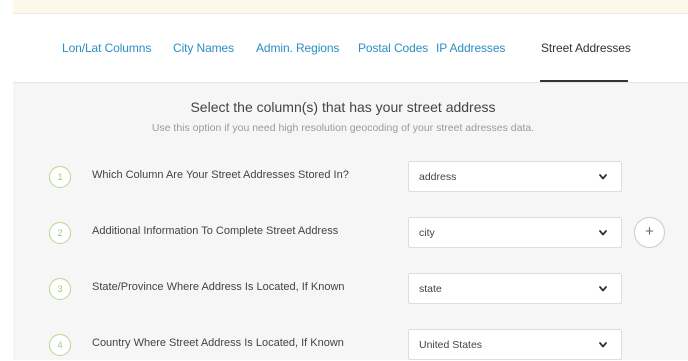 This screenshot has width=688, height=361. What do you see at coordinates (515, 176) in the screenshot?
I see `address-column-select: address` at bounding box center [515, 176].